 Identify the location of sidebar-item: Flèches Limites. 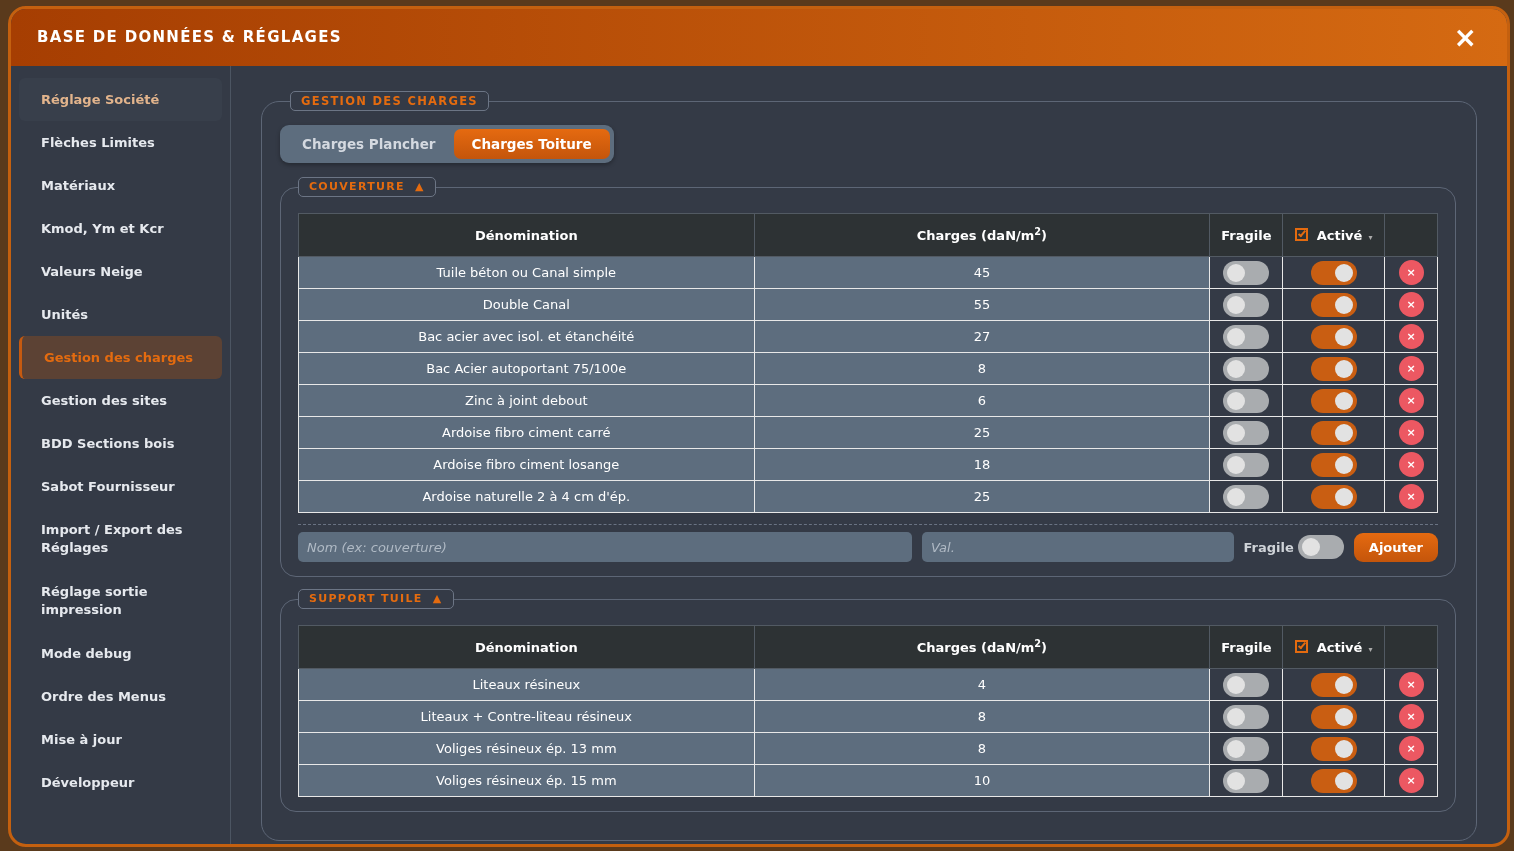
(120, 142).